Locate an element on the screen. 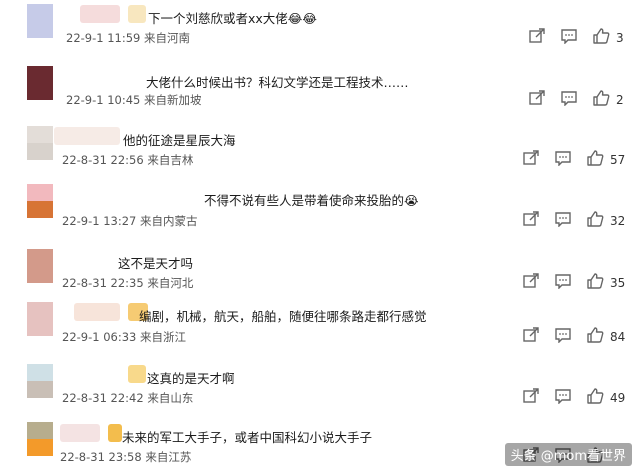 This screenshot has width=640, height=472. comment-text: 这真的是天才啊 is located at coordinates (191, 378).